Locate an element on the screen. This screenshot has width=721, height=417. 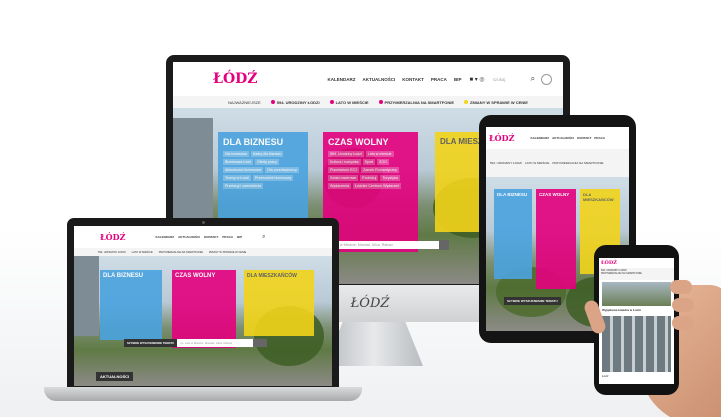
link: Lato w mieście is located at coordinates (379, 154).